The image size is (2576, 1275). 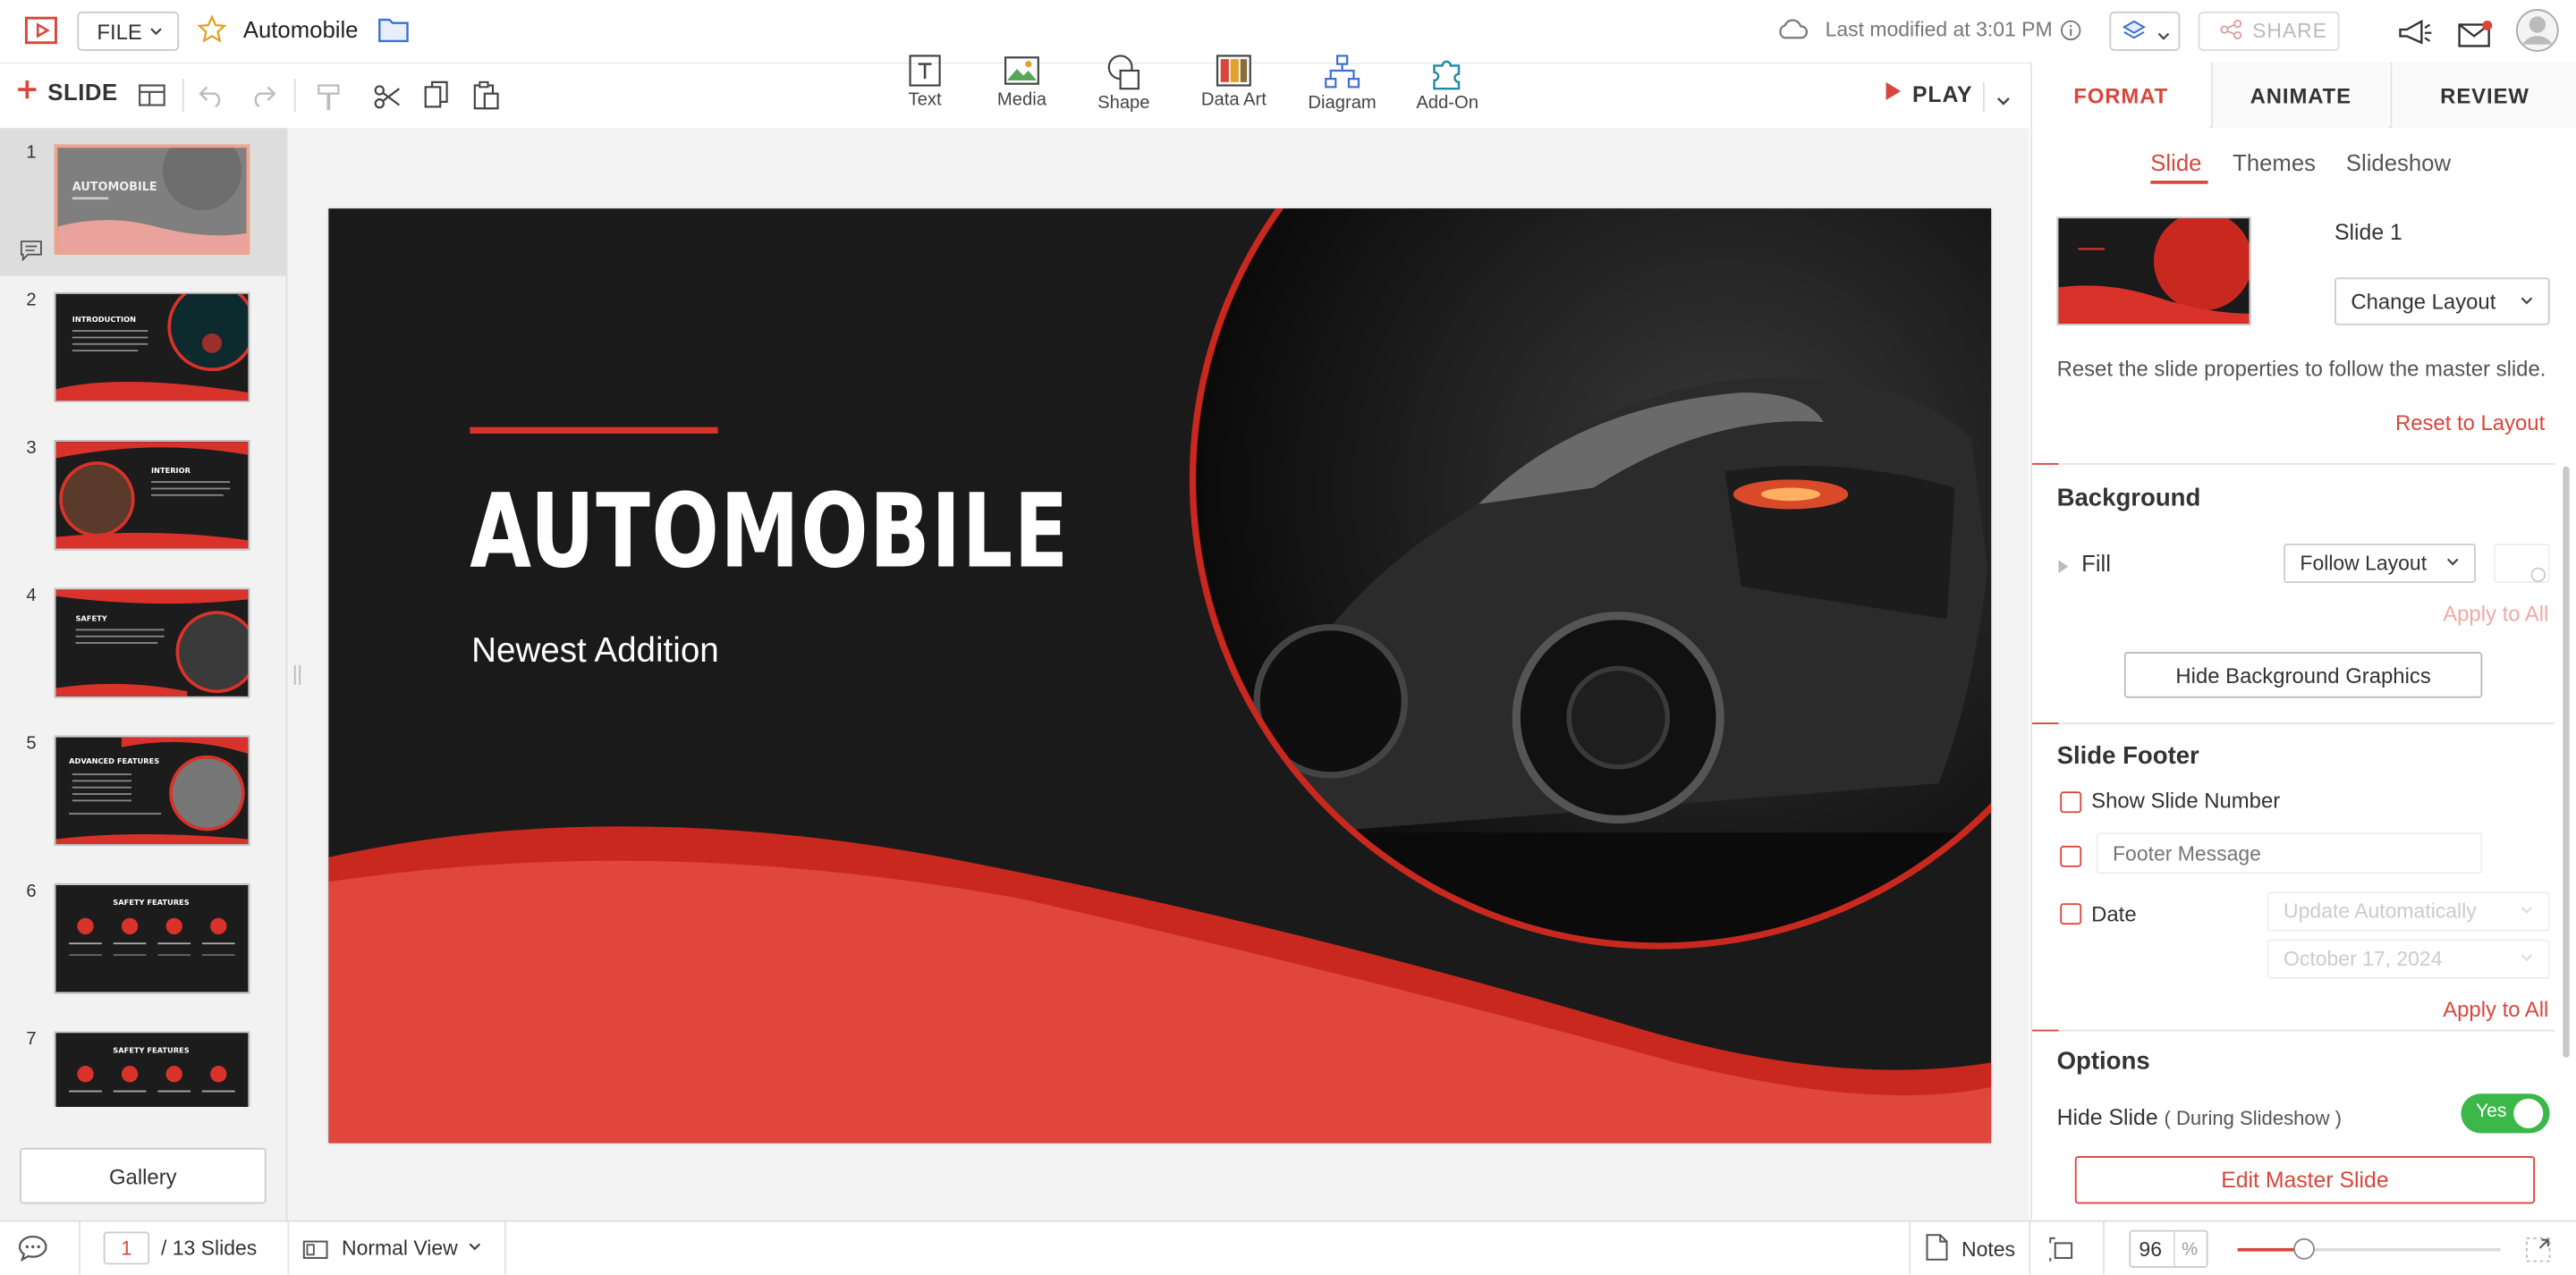 What do you see at coordinates (2003, 103) in the screenshot?
I see `play-options-chevron-icon` at bounding box center [2003, 103].